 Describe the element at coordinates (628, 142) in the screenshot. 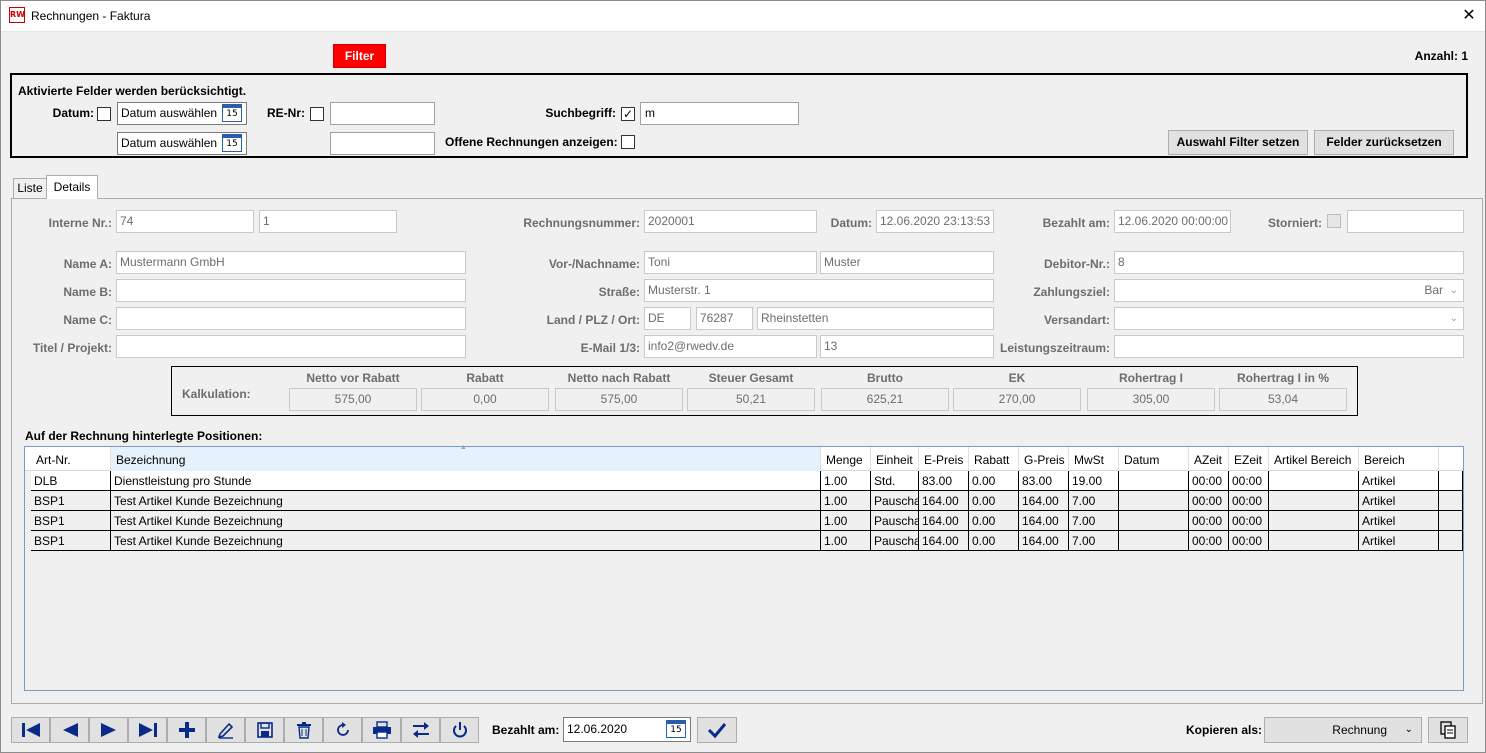

I see `offene-rechnungen-checkbox` at that location.